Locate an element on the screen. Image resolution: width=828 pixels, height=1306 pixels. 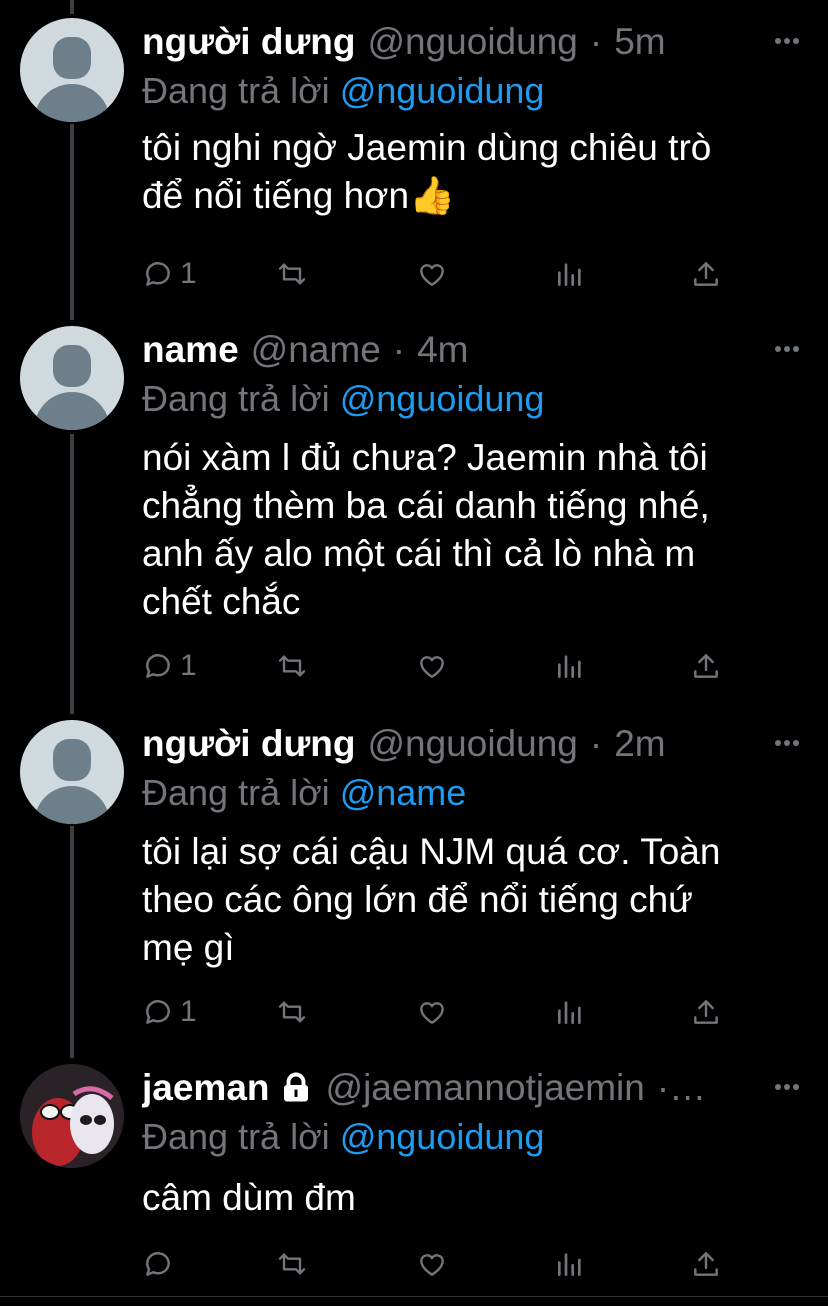
tweet-text-line: chết chắc is located at coordinates (221, 601).